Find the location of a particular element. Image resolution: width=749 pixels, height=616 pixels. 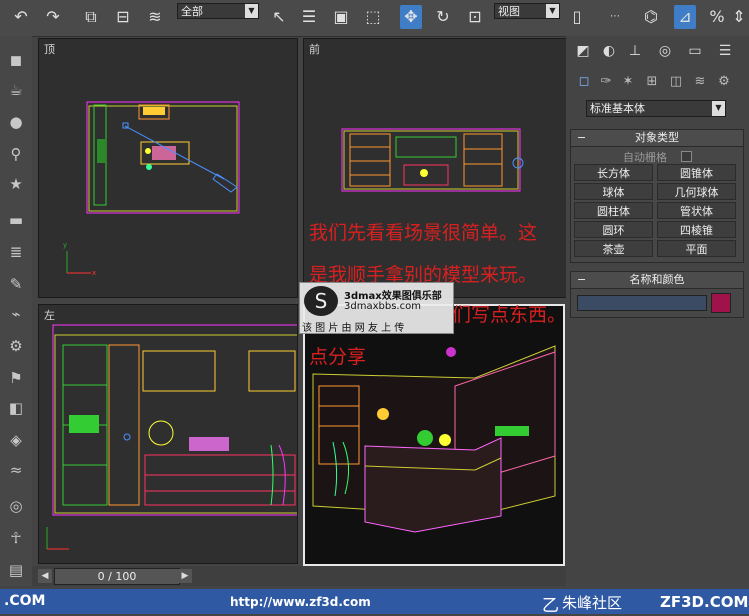

teapot-icon: ☕ is located at coordinates (16, 90).